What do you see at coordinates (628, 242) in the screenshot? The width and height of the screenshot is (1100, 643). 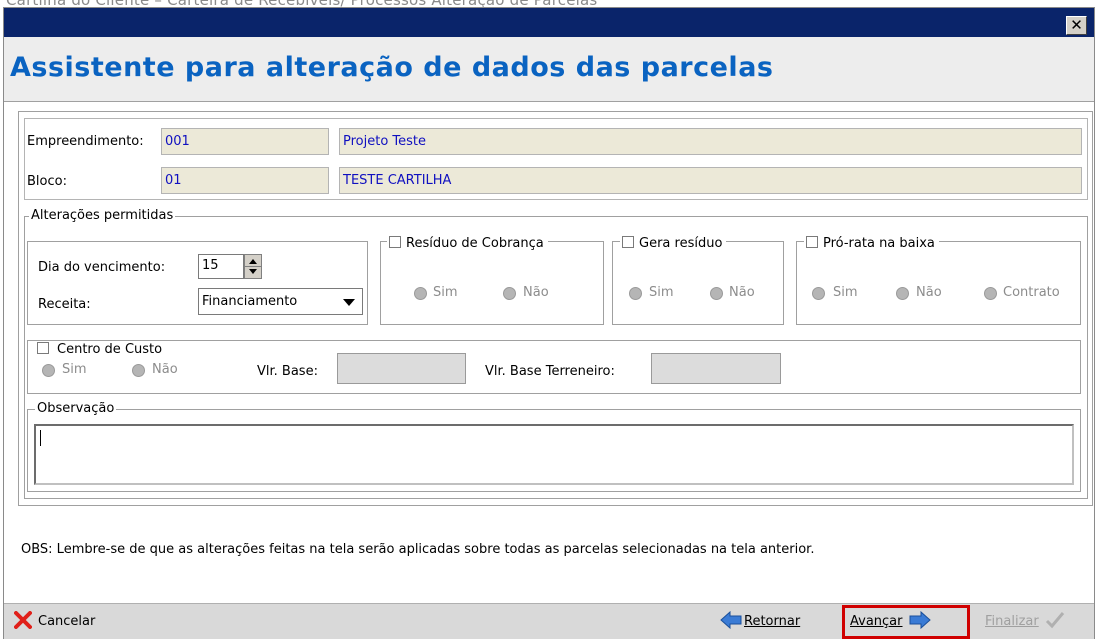 I see `gera-residuo-checkbox` at bounding box center [628, 242].